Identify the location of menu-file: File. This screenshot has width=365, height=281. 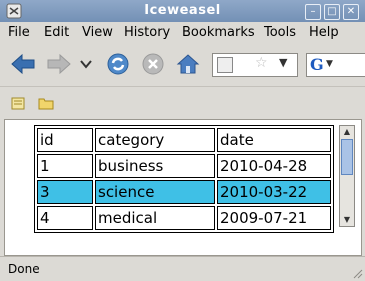
(19, 32).